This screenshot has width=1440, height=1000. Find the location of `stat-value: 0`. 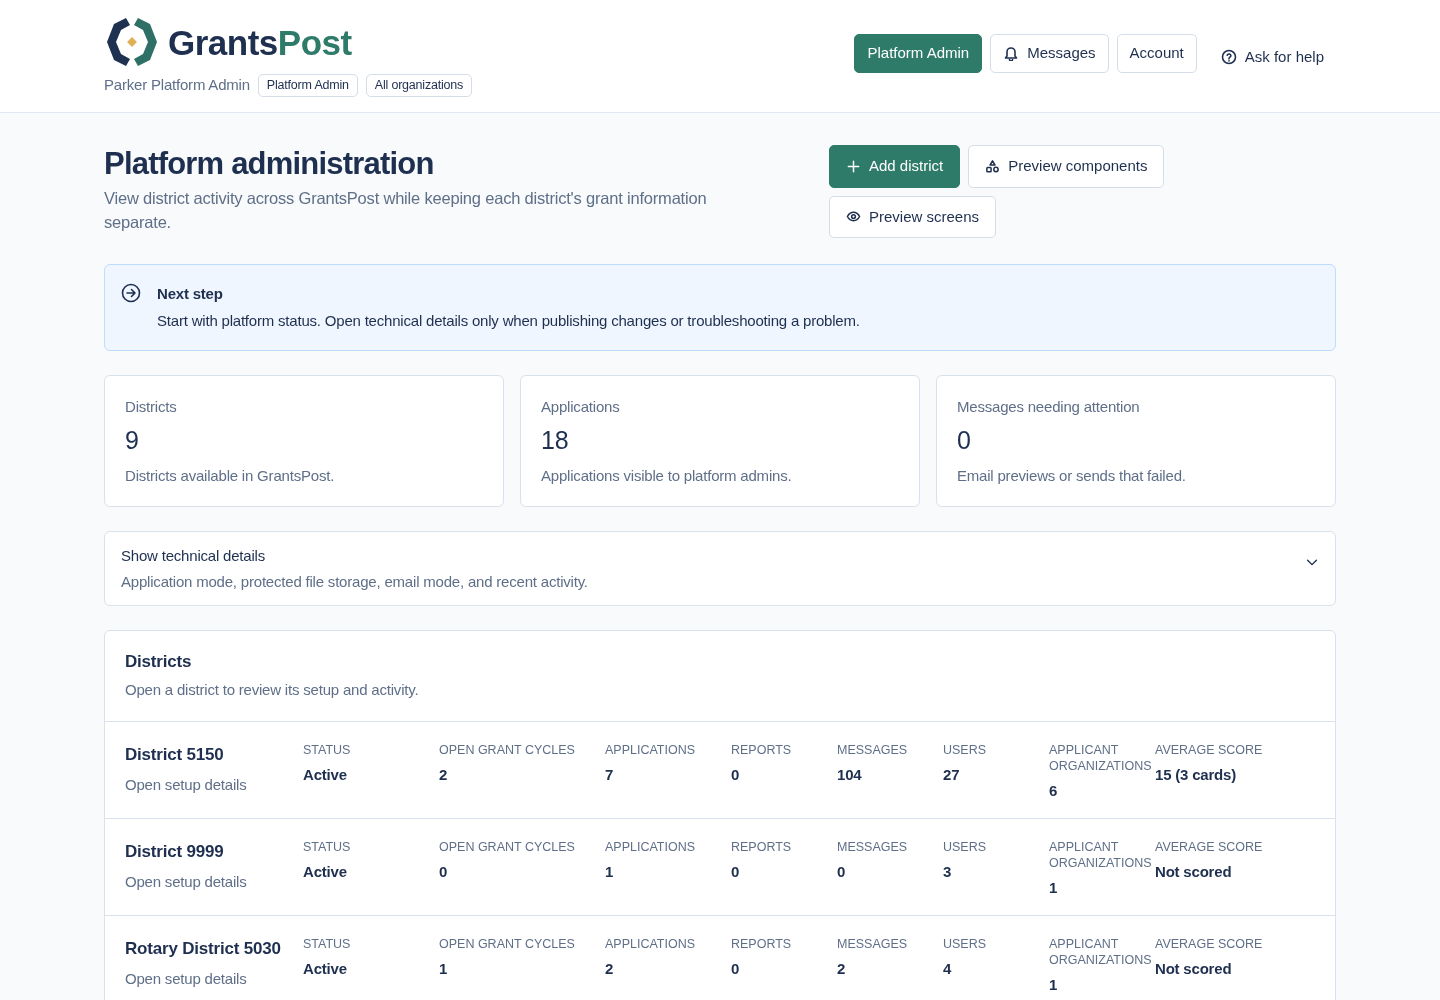

stat-value: 0 is located at coordinates (964, 439).